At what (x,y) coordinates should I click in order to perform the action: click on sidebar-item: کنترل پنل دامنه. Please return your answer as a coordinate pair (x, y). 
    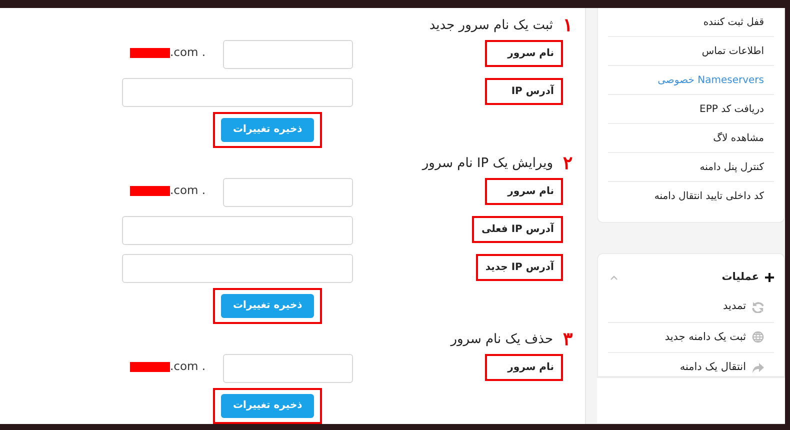
    Looking at the image, I should click on (691, 167).